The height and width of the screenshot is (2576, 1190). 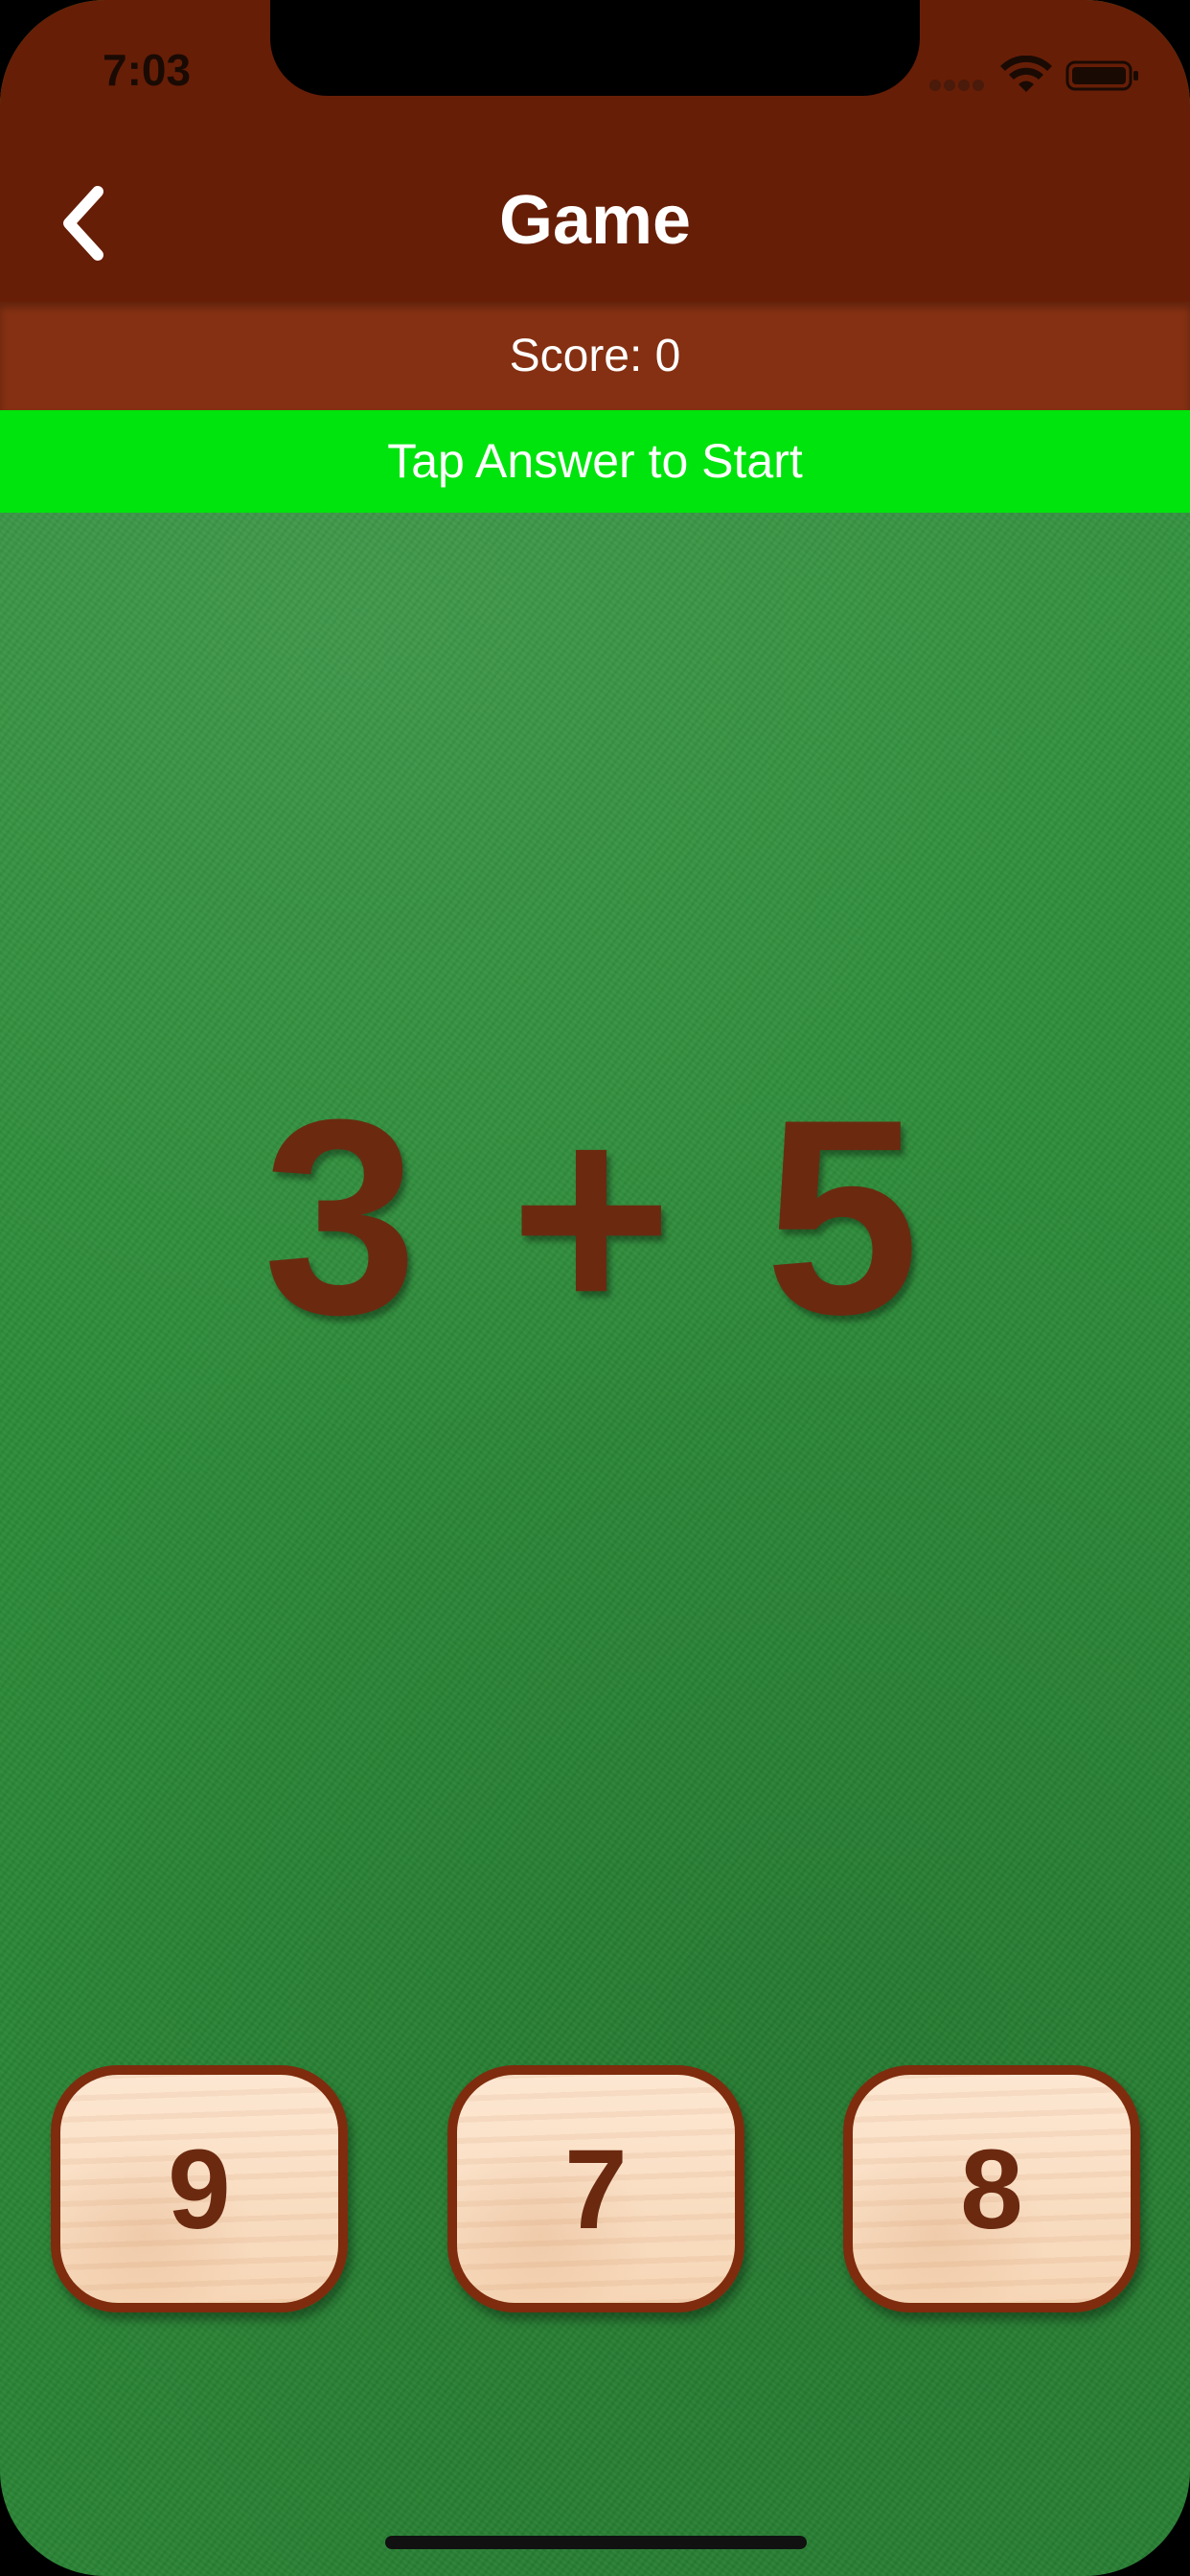 What do you see at coordinates (595, 151) in the screenshot?
I see `nav-header: 7:03 Game` at bounding box center [595, 151].